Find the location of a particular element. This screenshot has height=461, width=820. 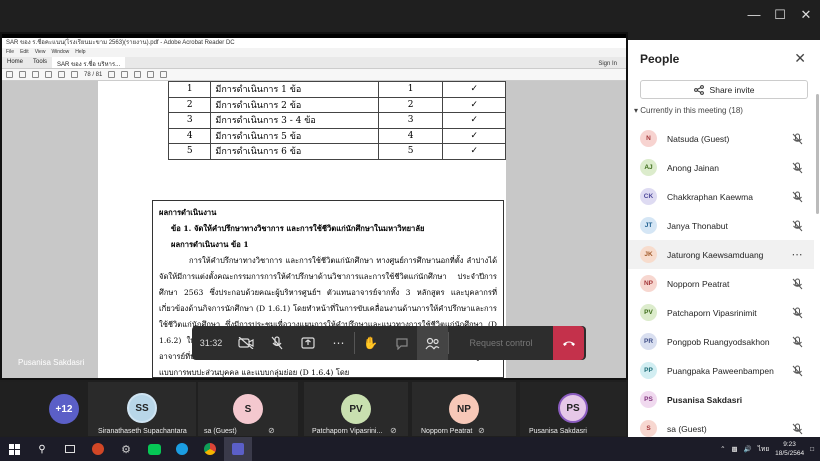

camera-off-icon is located at coordinates (245, 343).